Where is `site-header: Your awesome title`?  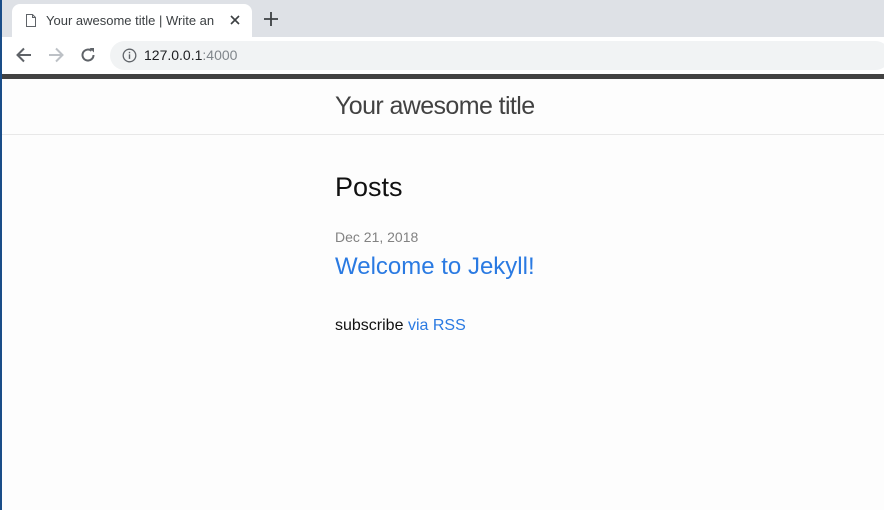 site-header: Your awesome title is located at coordinates (443, 107).